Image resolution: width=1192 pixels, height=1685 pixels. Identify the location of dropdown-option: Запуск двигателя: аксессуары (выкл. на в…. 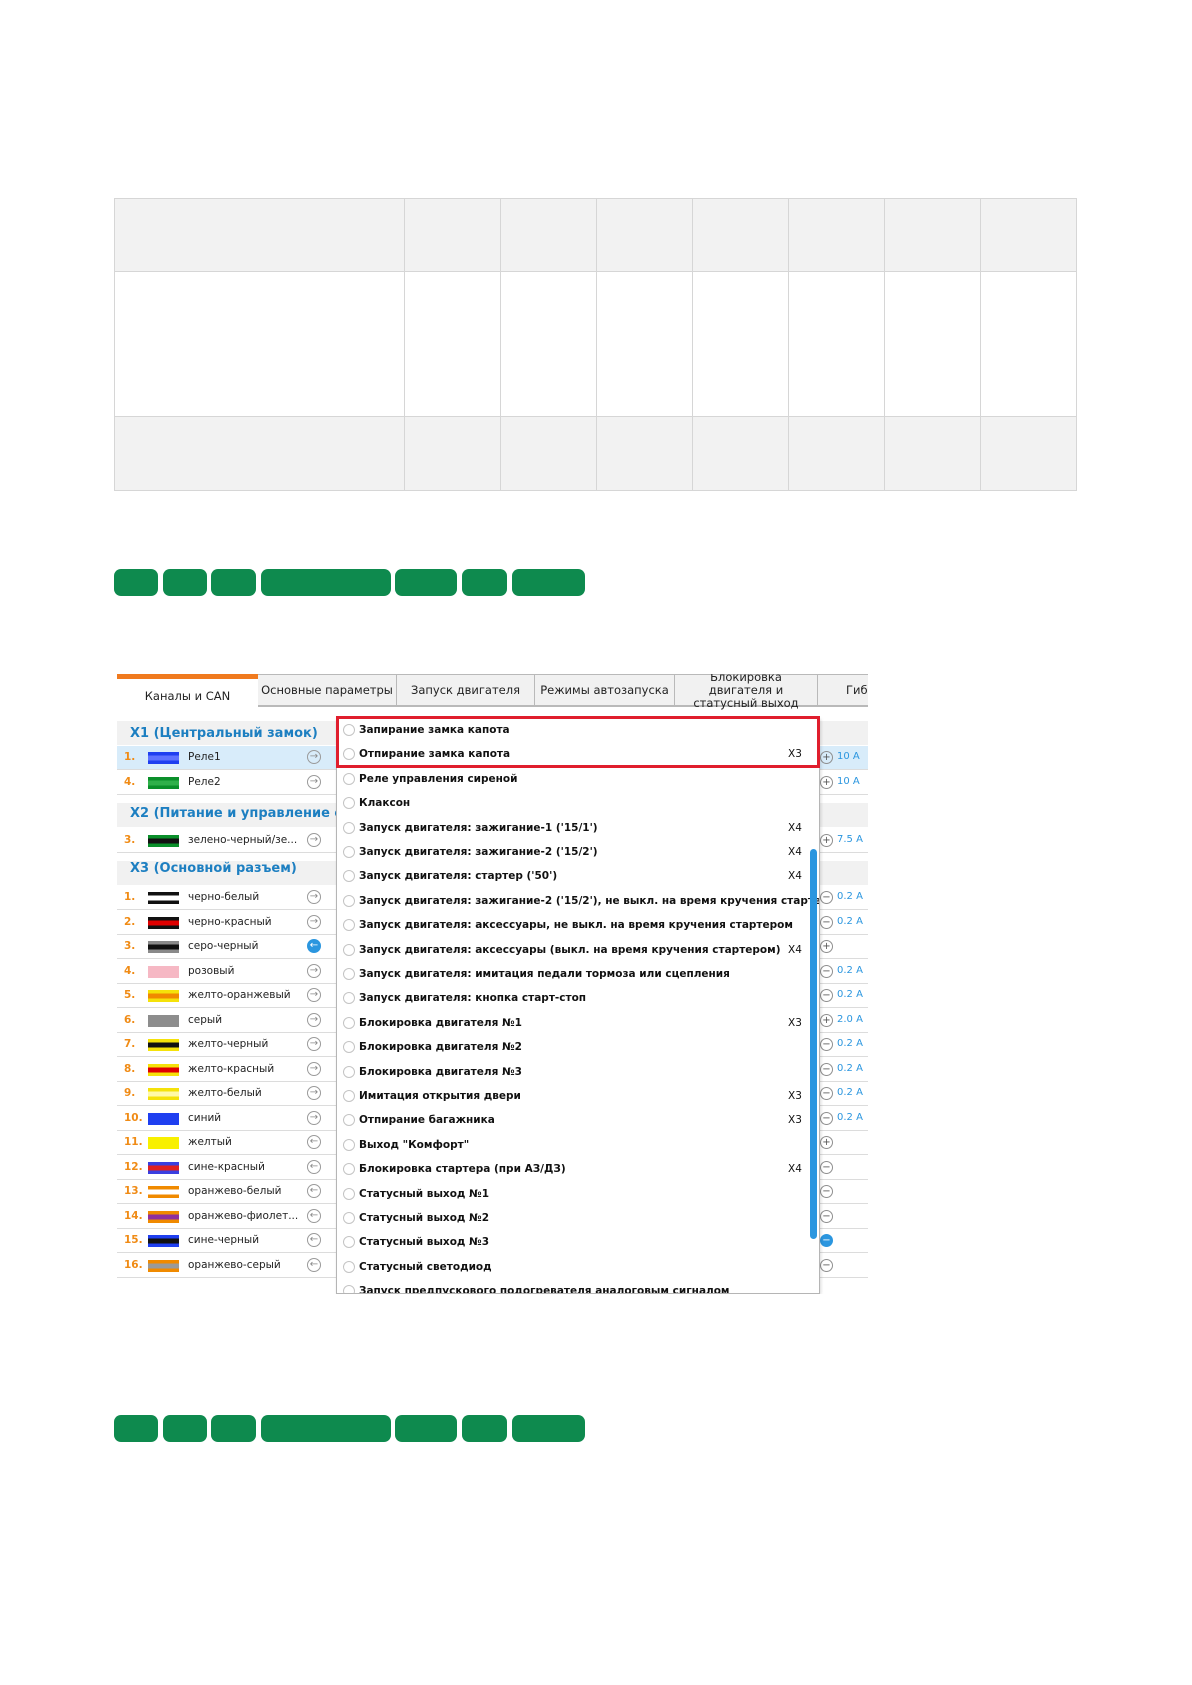
(578, 951).